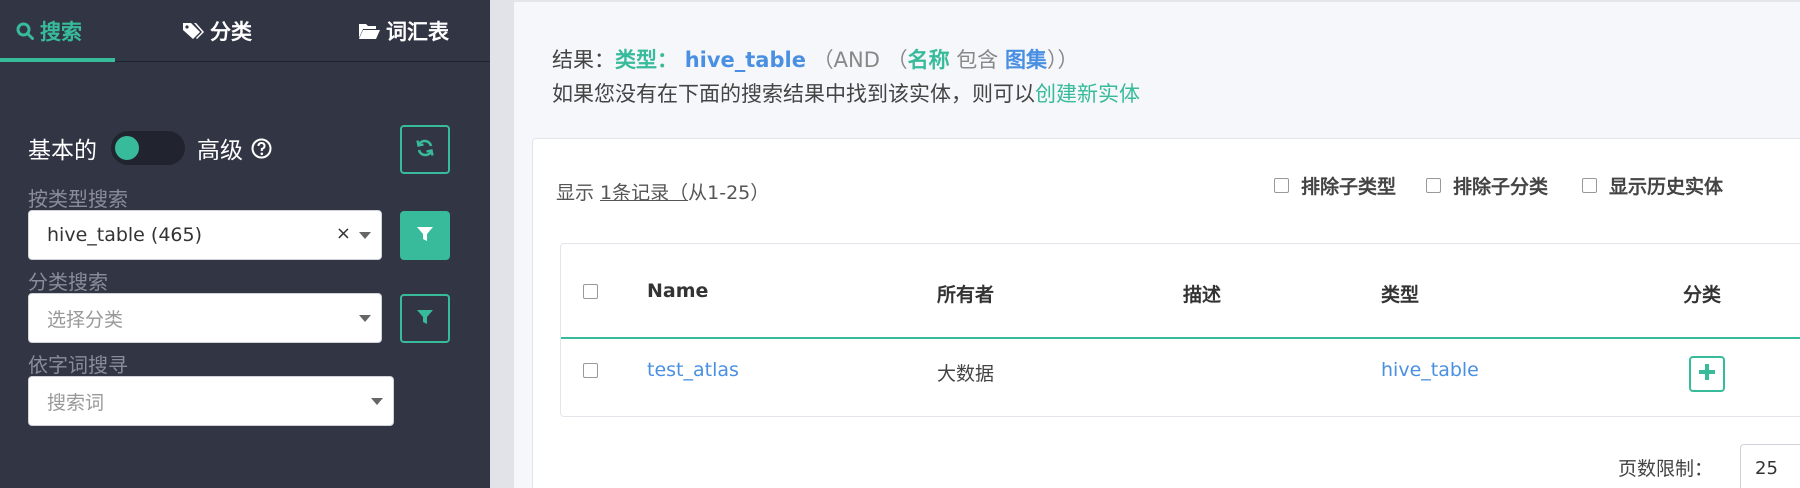  I want to click on result-contains: 包含, so click(977, 60).